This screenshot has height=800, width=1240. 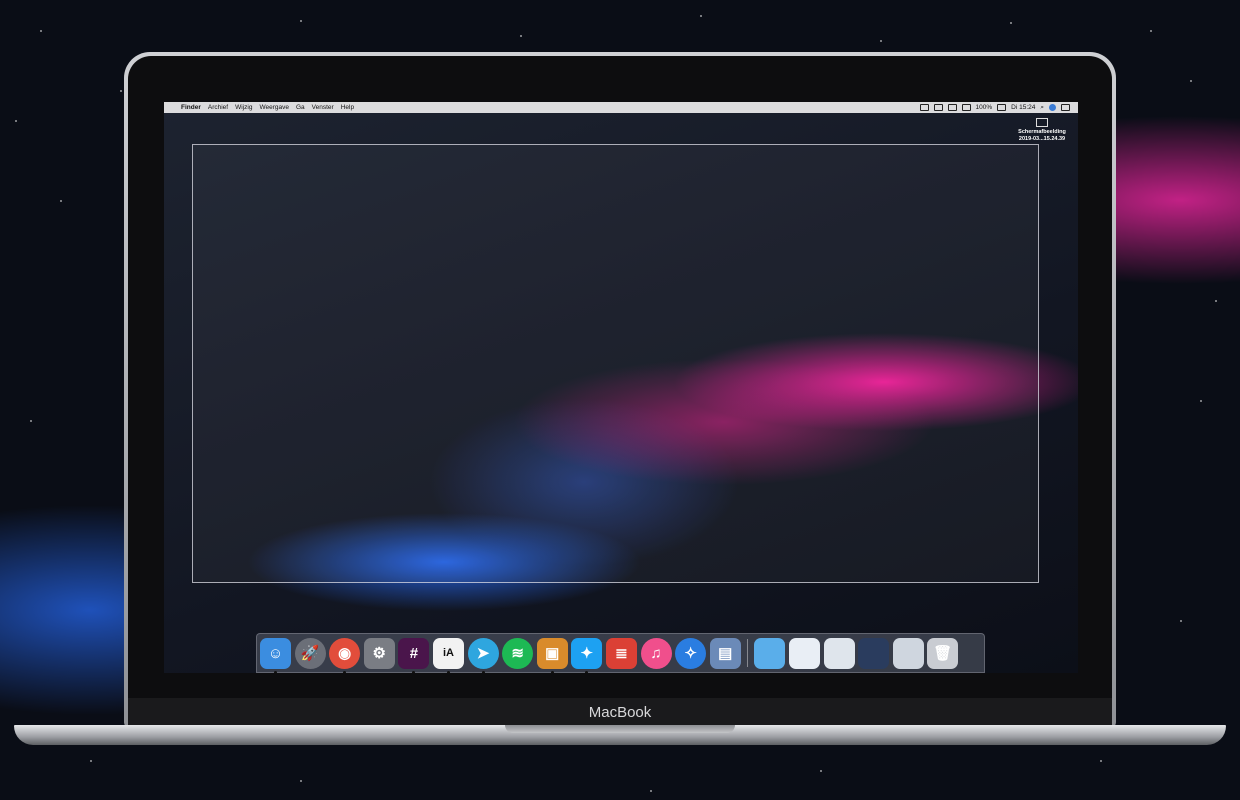 What do you see at coordinates (1042, 139) in the screenshot?
I see `file-name-line2: 2019-03...15.24.39` at bounding box center [1042, 139].